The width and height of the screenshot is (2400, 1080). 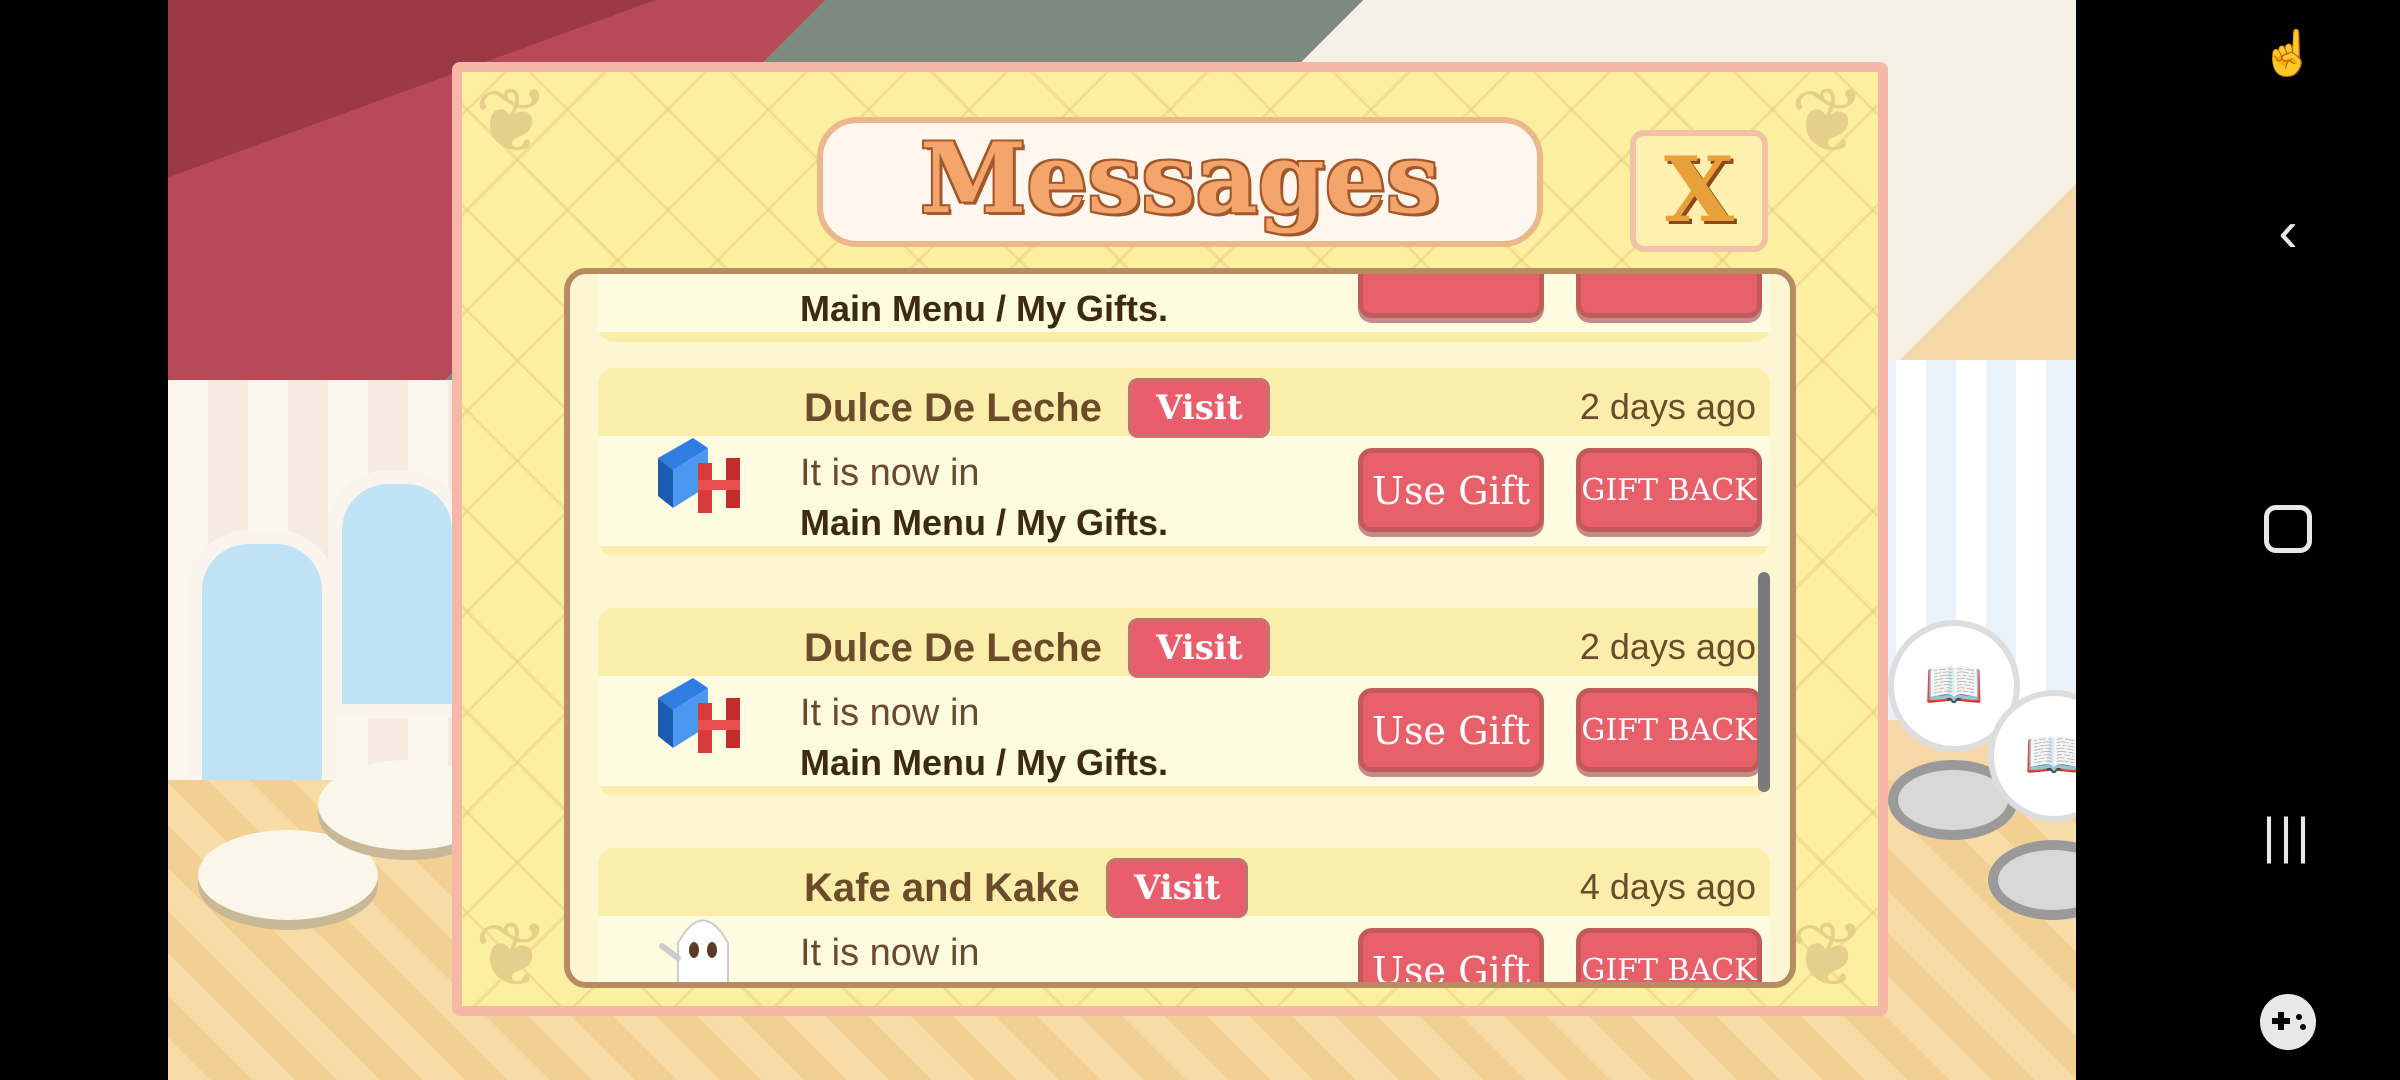 I want to click on list-item: Main Menu / My Gifts., so click(x=1184, y=308).